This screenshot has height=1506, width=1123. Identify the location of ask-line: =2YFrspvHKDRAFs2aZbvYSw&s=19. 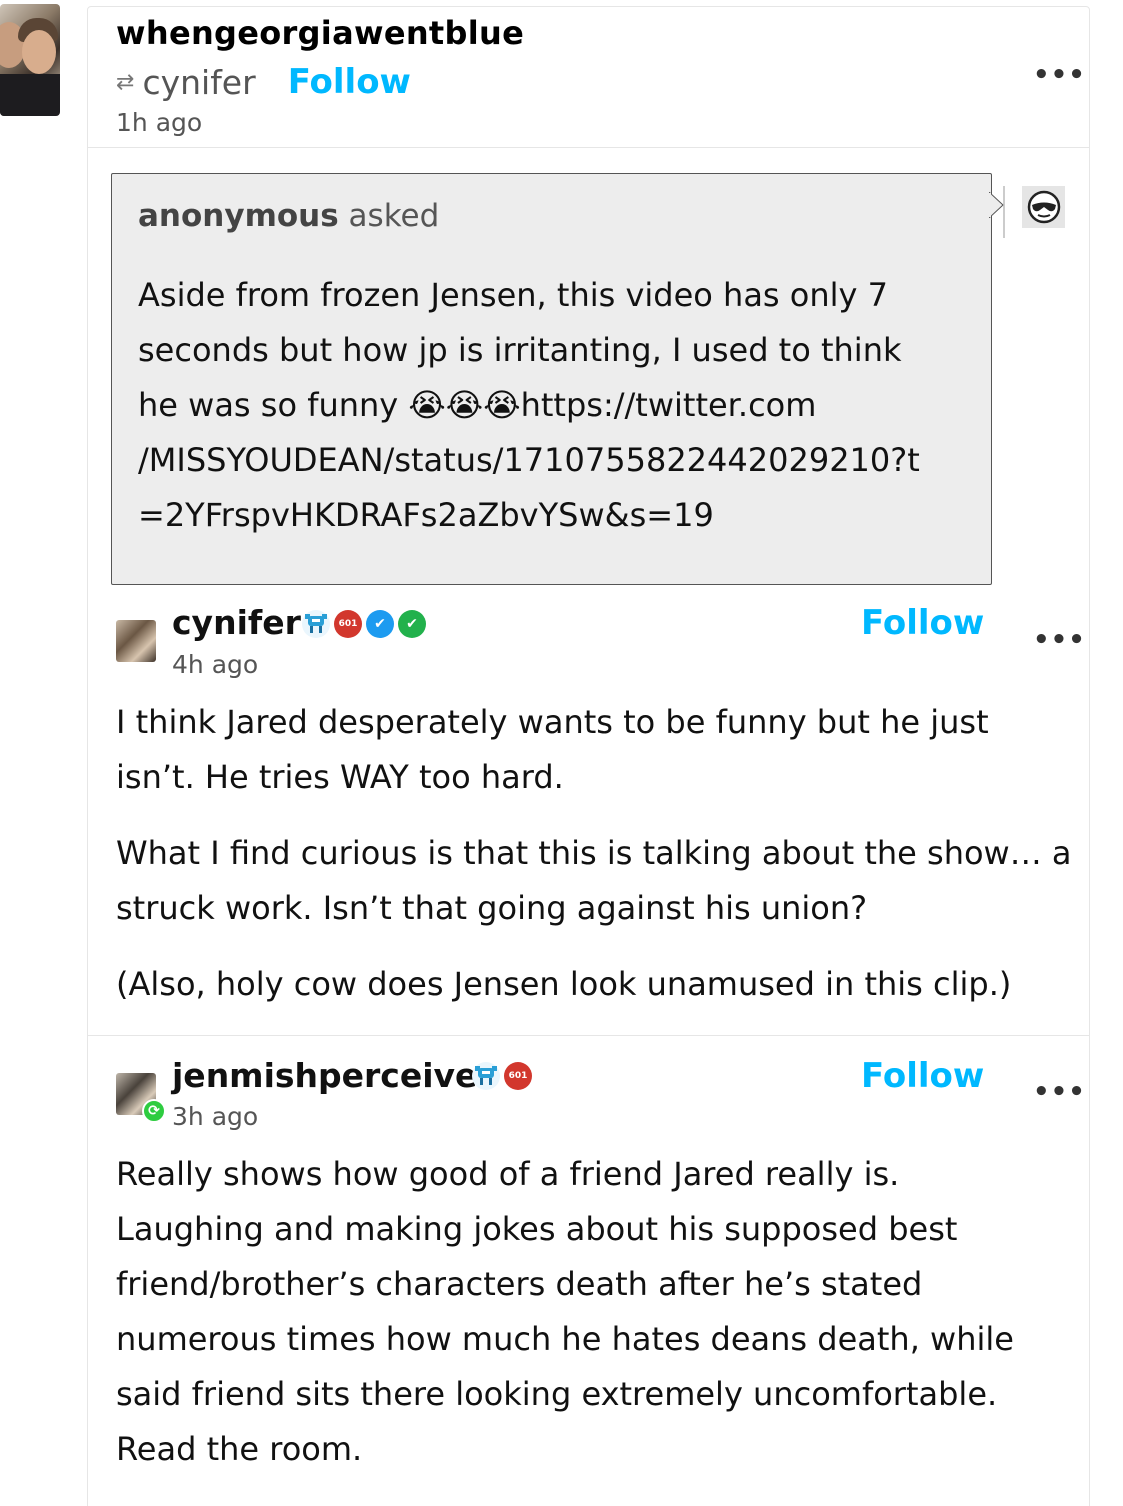
(558, 515).